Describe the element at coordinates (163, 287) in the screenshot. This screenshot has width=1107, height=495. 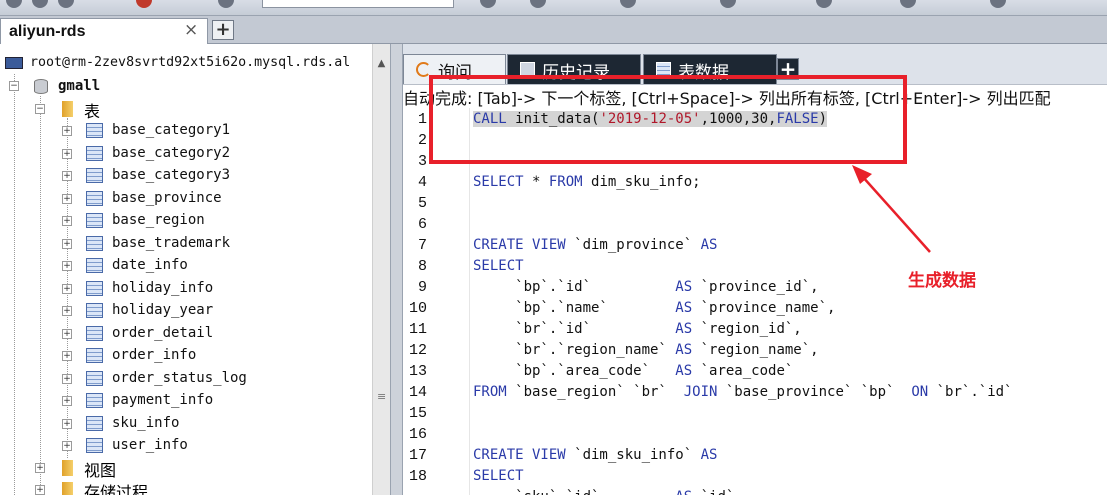
I see `table-label: holiday_info` at that location.